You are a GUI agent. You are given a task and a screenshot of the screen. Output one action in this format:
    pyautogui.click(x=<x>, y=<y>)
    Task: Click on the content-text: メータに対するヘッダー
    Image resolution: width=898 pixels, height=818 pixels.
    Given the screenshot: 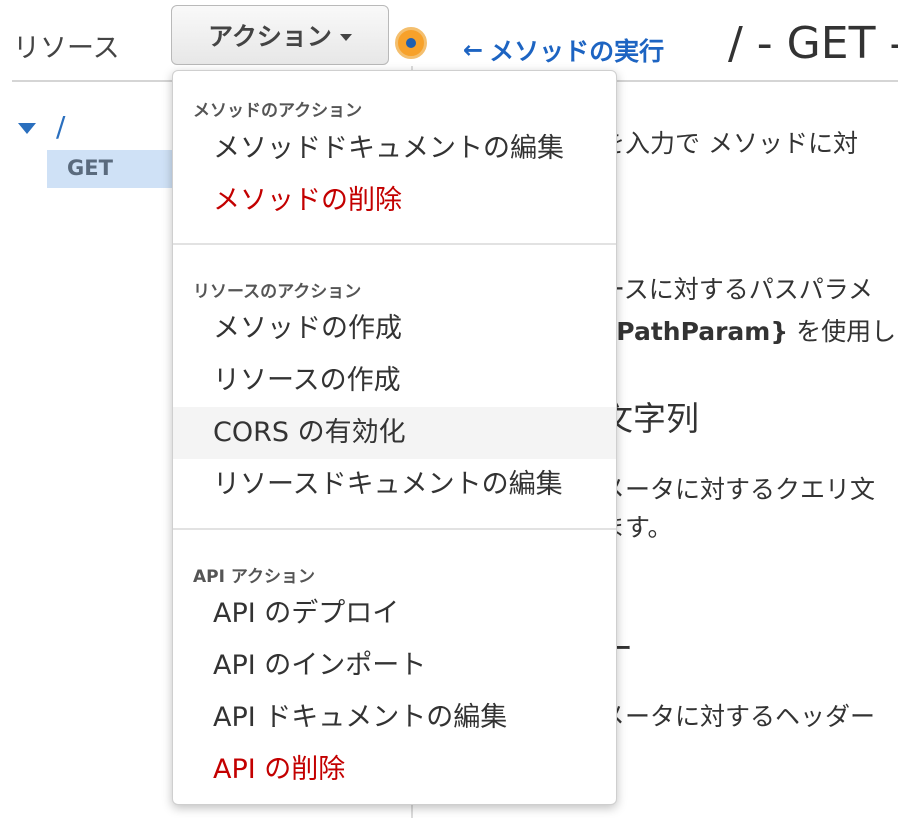 What is the action you would take?
    pyautogui.click(x=738, y=716)
    